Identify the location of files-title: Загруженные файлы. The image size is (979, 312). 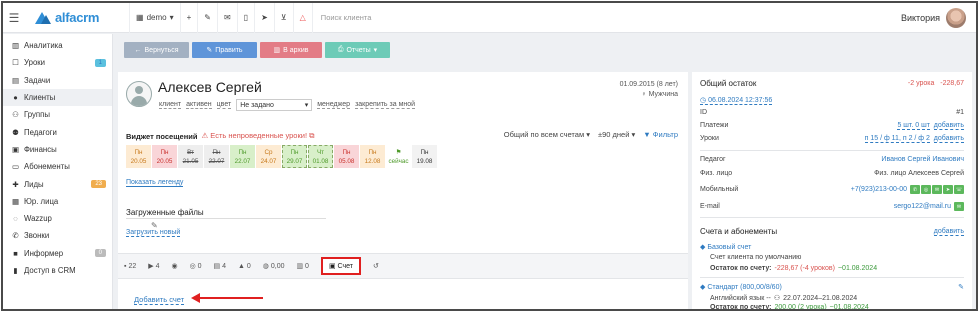
(165, 212).